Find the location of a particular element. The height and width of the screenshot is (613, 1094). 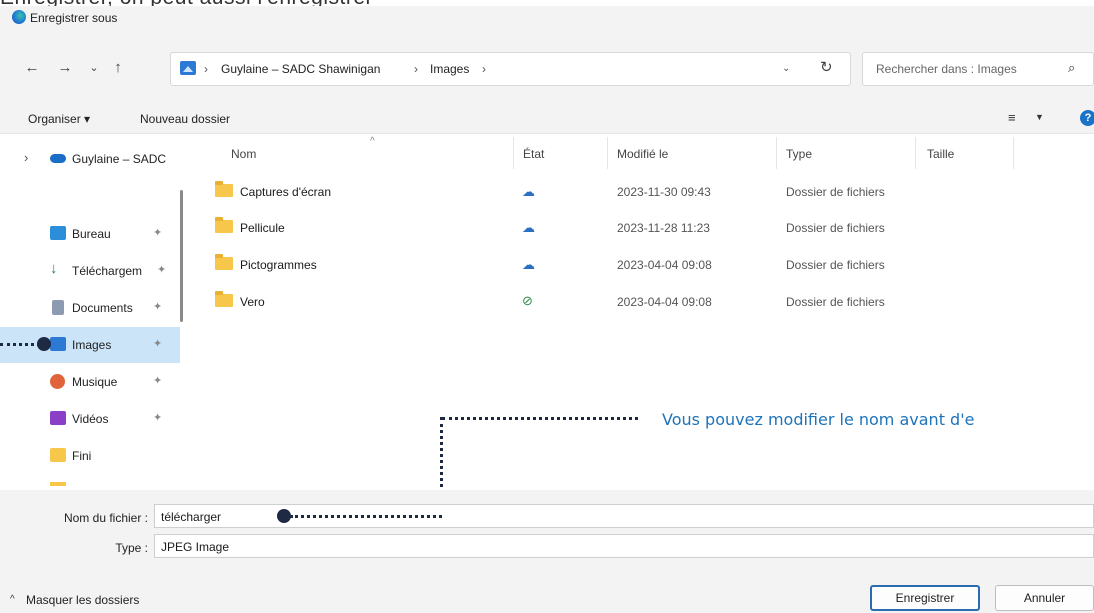

desktop-icon is located at coordinates (58, 233).